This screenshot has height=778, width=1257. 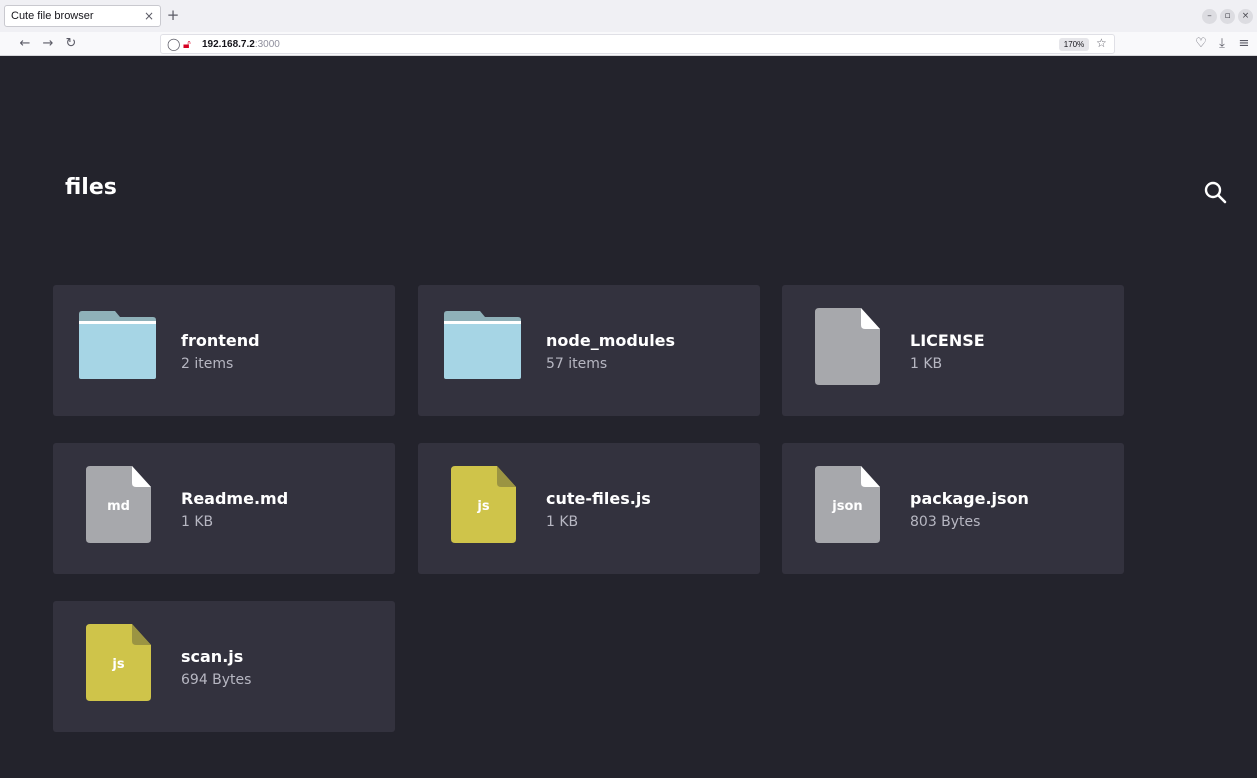 What do you see at coordinates (947, 340) in the screenshot?
I see `item-name: LICENSE` at bounding box center [947, 340].